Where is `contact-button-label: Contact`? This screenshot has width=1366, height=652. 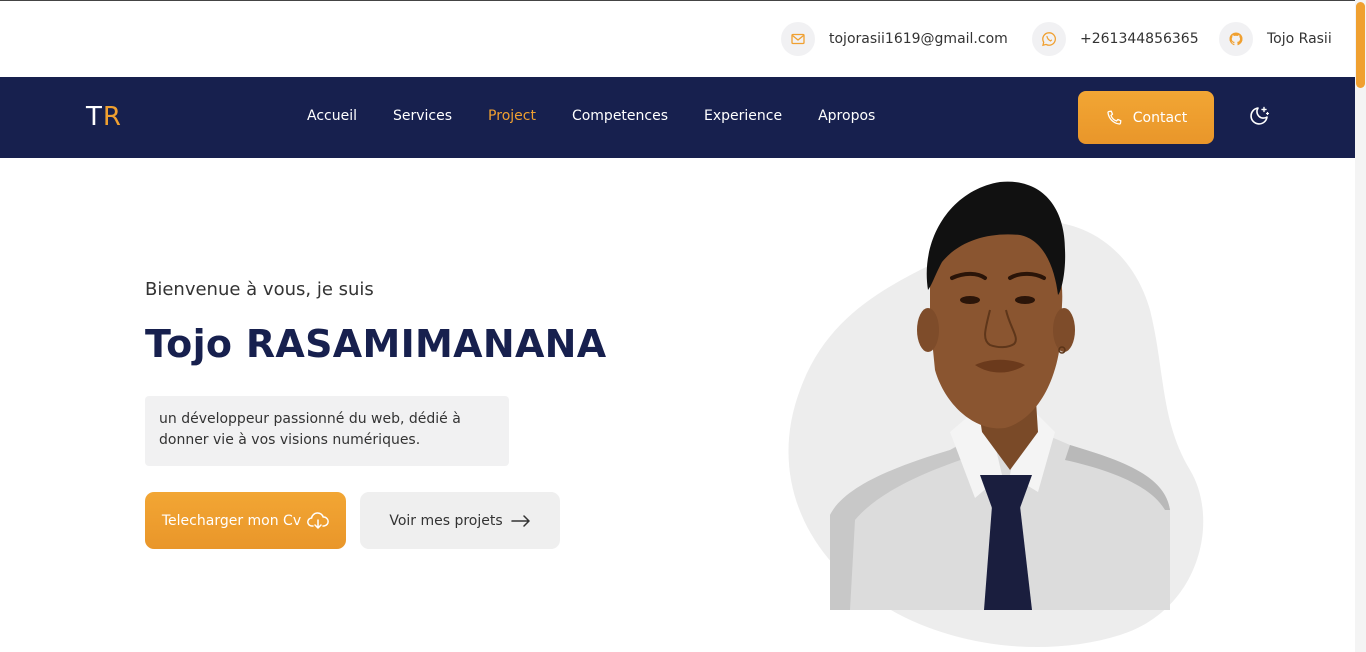 contact-button-label: Contact is located at coordinates (1160, 117).